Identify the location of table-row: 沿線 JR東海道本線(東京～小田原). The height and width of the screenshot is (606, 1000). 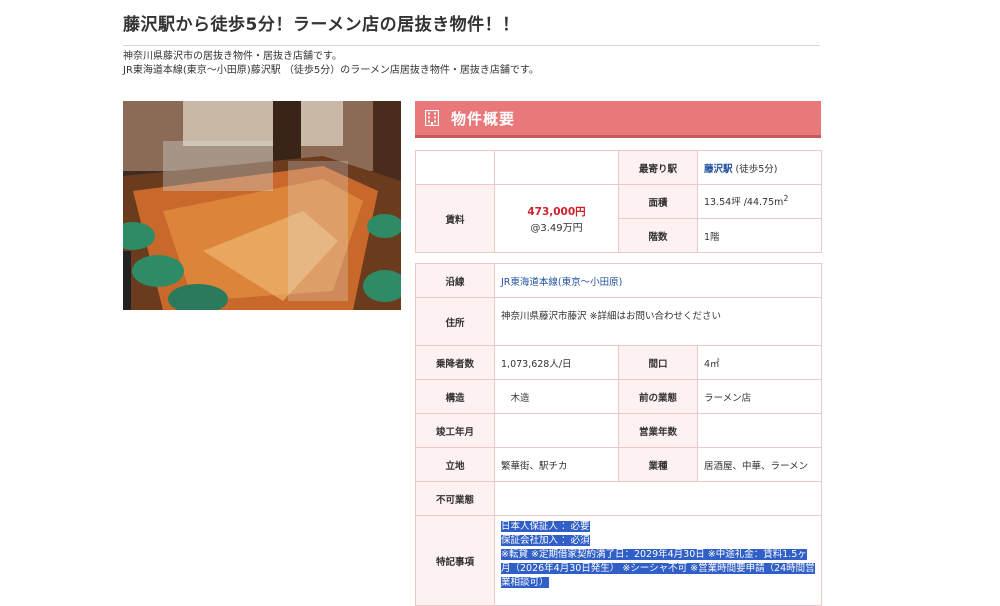
(619, 280).